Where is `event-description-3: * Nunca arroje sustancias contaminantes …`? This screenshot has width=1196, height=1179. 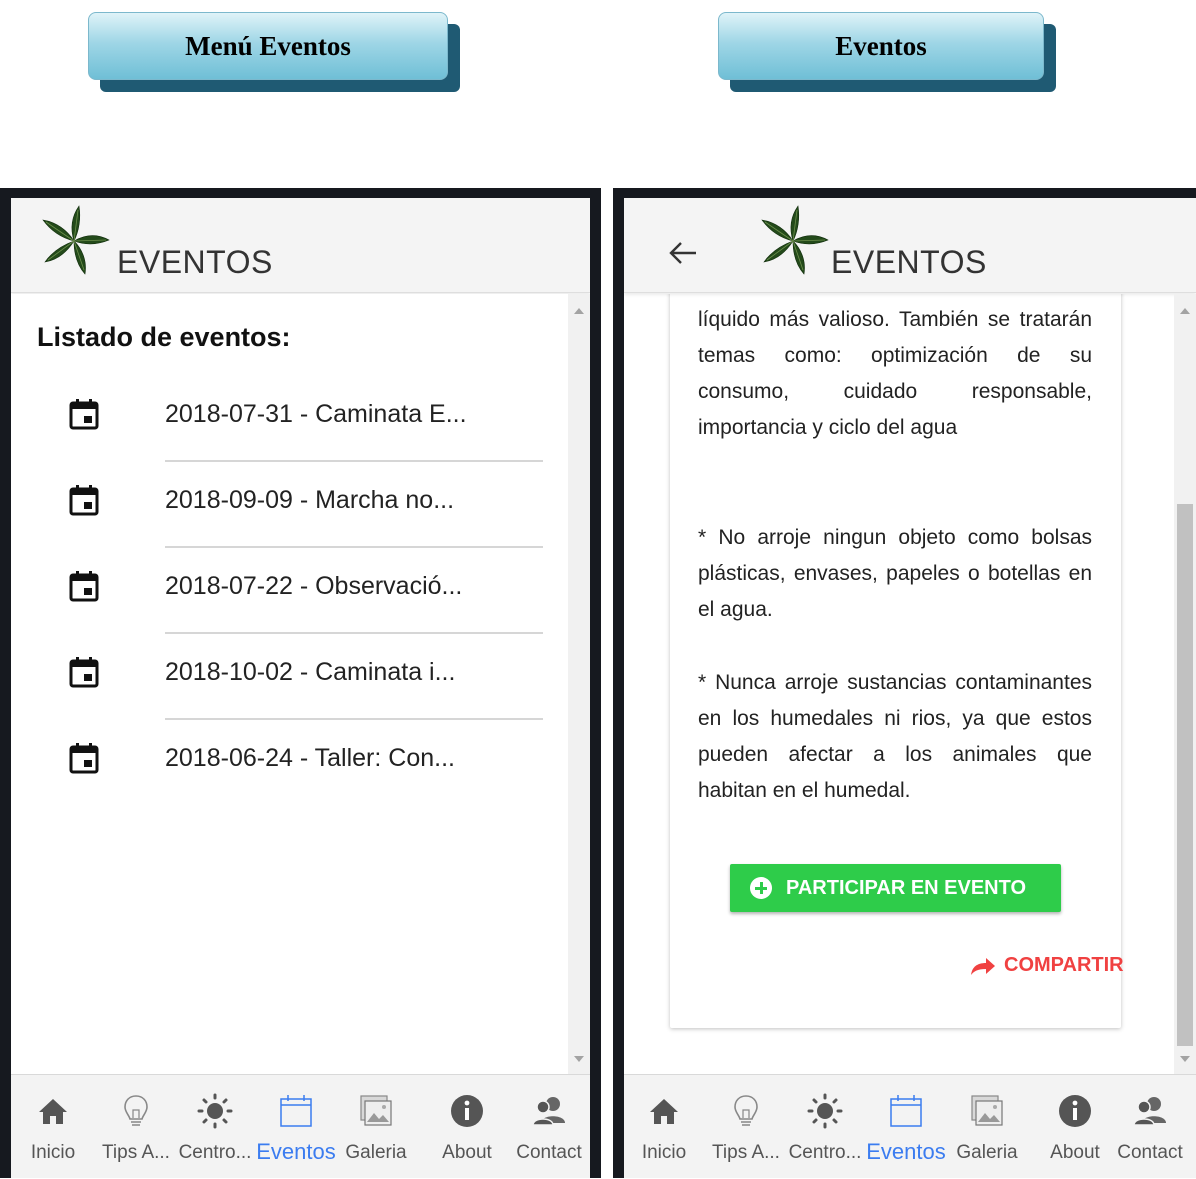
event-description-3: * Nunca arroje sustancias contaminantes … is located at coordinates (895, 736).